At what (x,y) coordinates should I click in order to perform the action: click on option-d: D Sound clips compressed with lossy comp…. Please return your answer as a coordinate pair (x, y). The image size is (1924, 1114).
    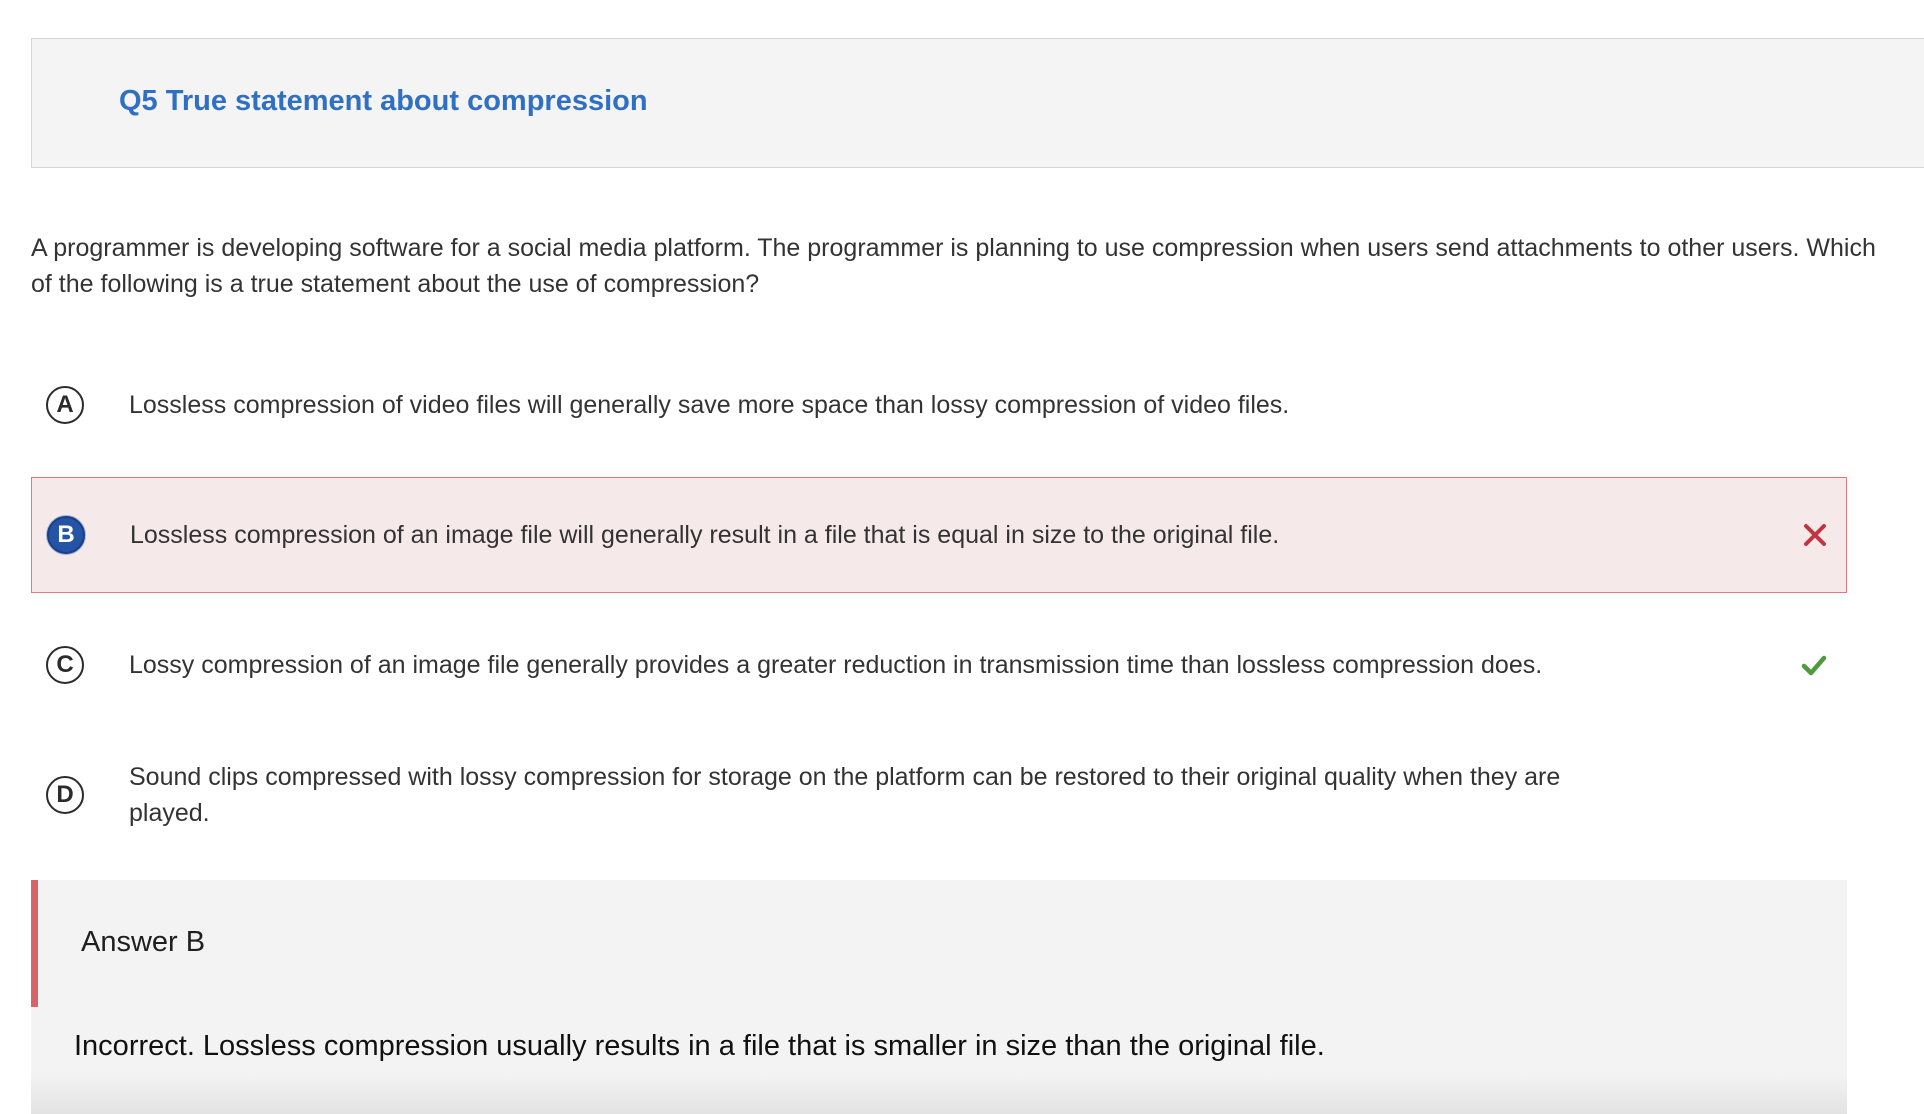
    Looking at the image, I should click on (939, 795).